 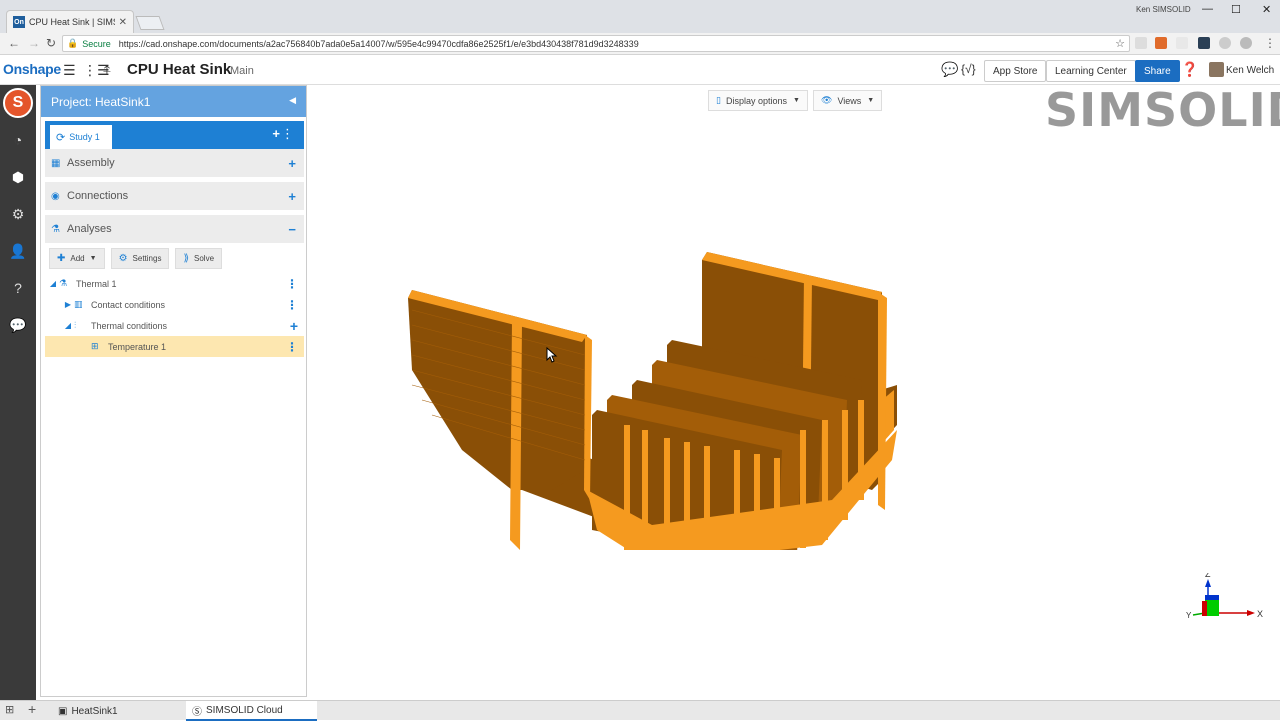 I want to click on help-icon: ❓, so click(x=1189, y=69).